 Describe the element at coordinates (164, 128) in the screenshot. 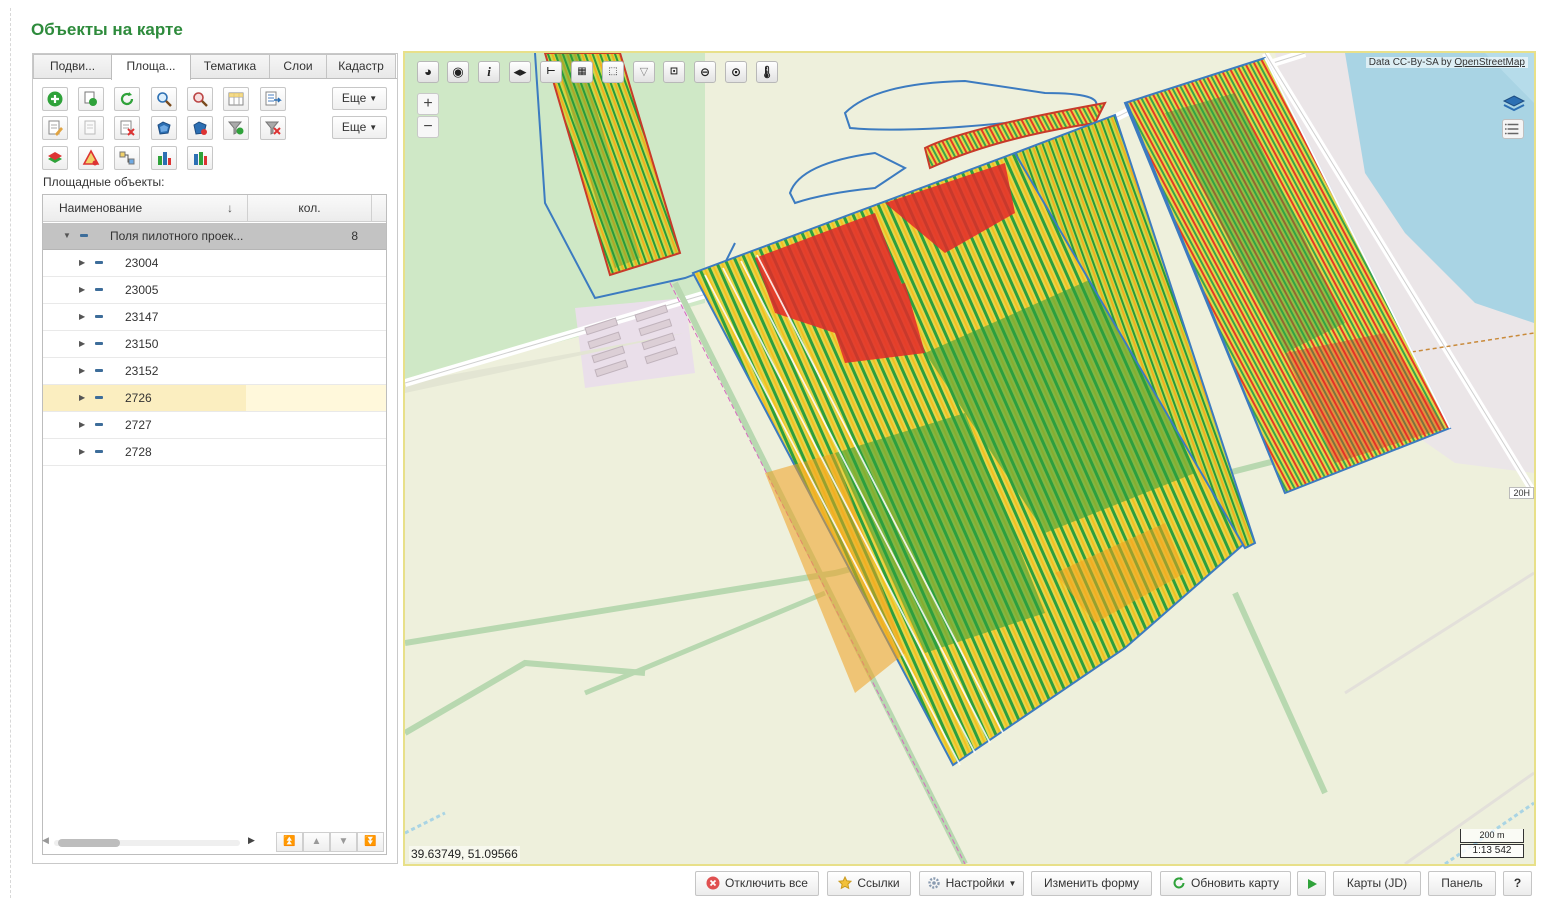

I see `polygon-button` at that location.